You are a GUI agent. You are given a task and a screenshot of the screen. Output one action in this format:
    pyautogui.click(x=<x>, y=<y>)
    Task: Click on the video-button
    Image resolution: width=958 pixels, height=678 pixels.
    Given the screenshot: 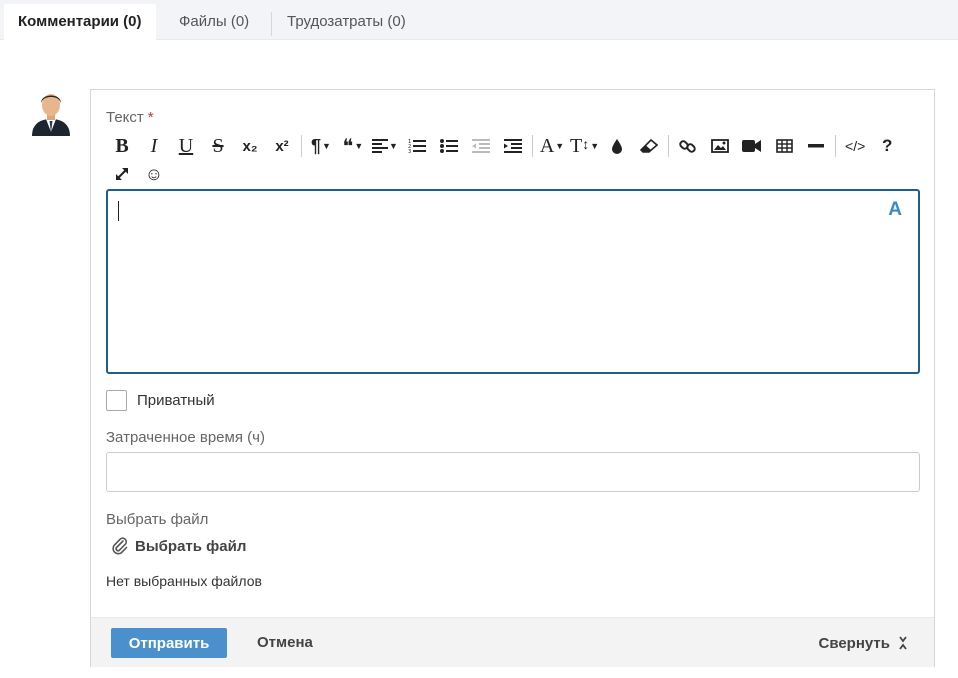 What is the action you would take?
    pyautogui.click(x=752, y=146)
    